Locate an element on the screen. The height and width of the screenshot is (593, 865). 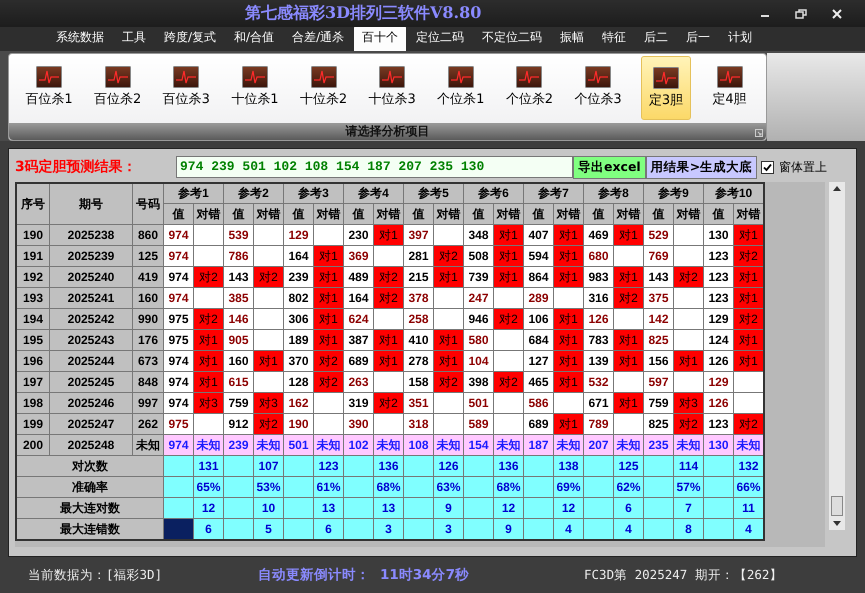
table-cell: 53% is located at coordinates (269, 487).